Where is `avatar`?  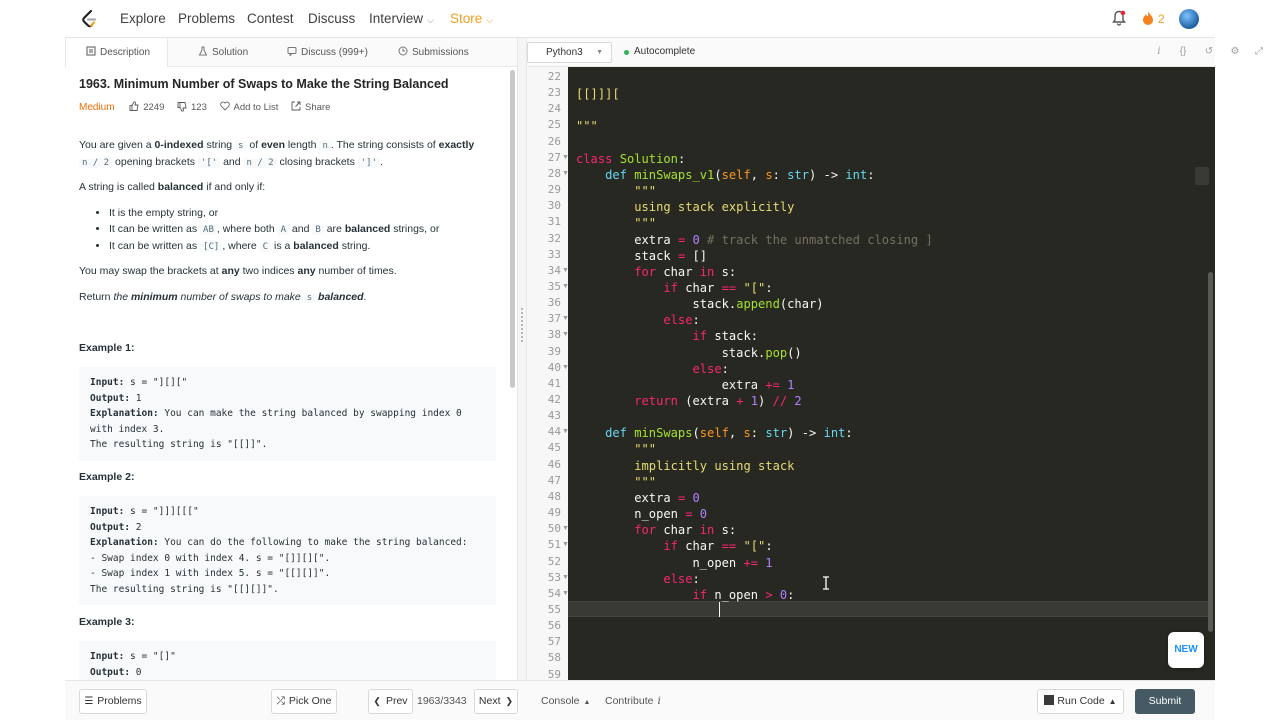
avatar is located at coordinates (1189, 19).